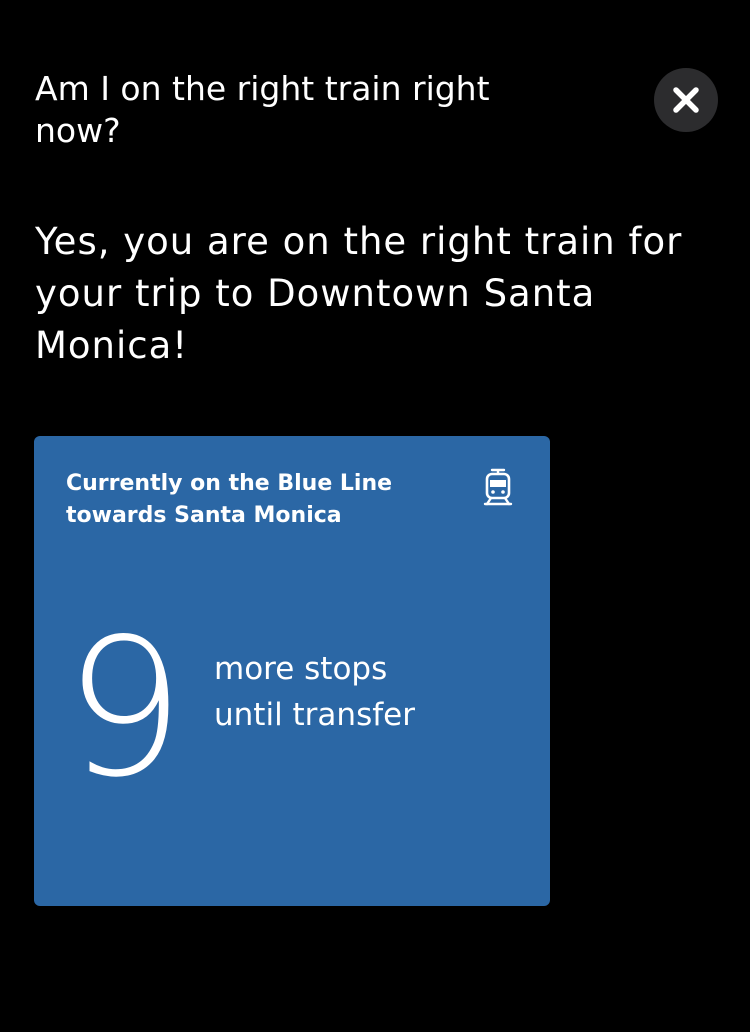  I want to click on stops-description: more stops until transfer, so click(364, 692).